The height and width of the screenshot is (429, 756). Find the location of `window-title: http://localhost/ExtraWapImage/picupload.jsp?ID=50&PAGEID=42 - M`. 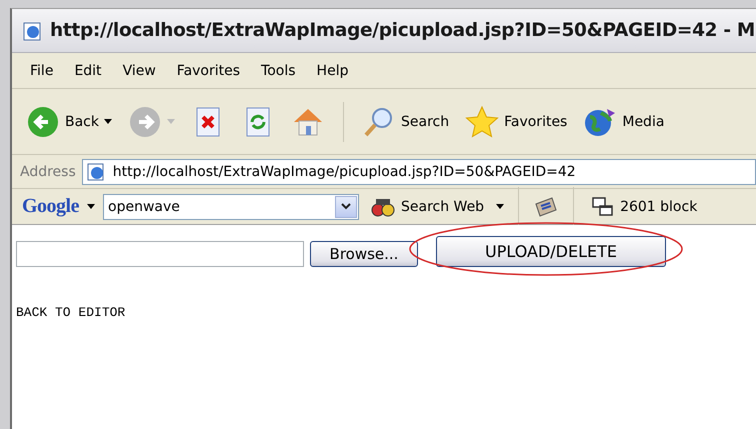

window-title: http://localhost/ExtraWapImage/picupload.jsp?ID=50&PAGEID=42 - M is located at coordinates (403, 30).